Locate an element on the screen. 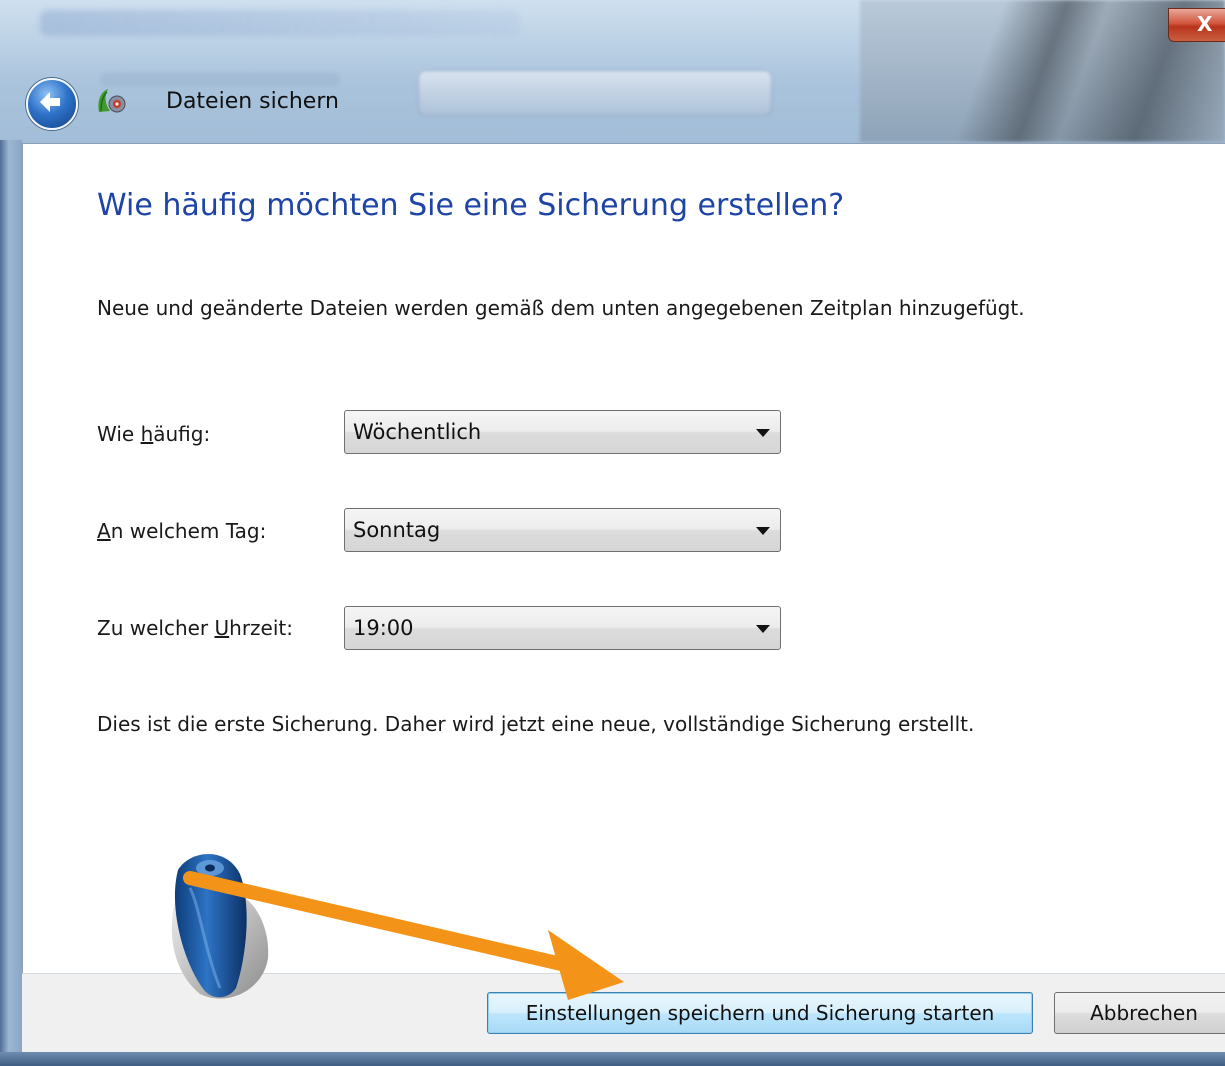  access-key: U is located at coordinates (222, 628).